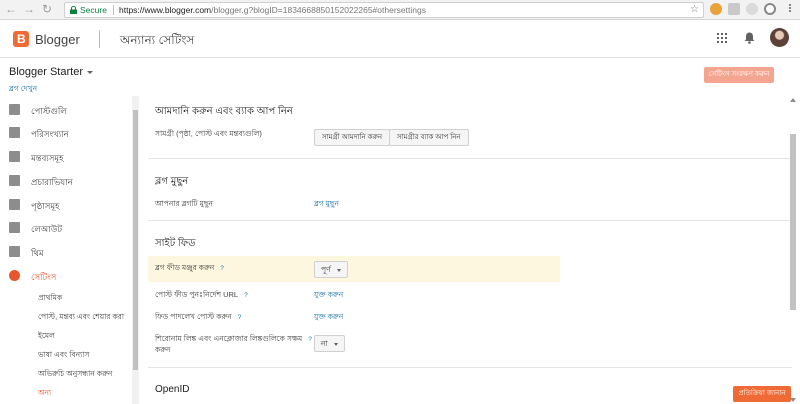 This screenshot has height=404, width=800. Describe the element at coordinates (66, 157) in the screenshot. I see `sidebar-item-comments: মন্তব্যসমূহ` at that location.